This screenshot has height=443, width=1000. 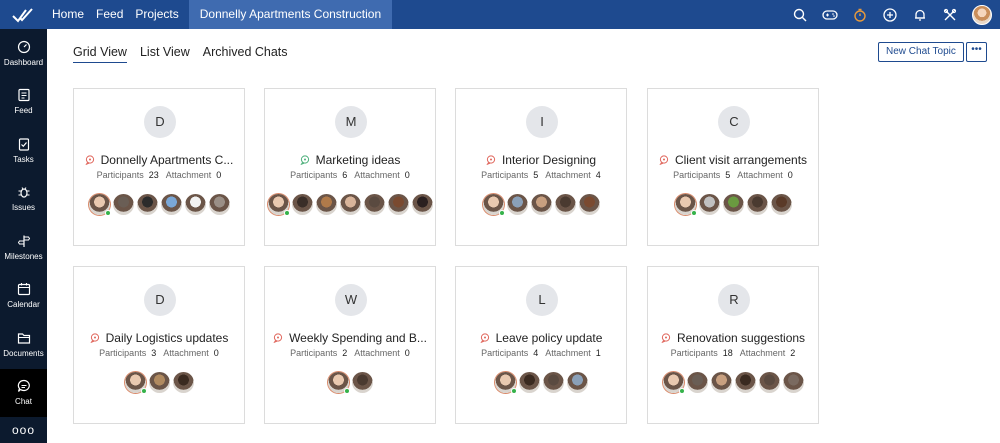 What do you see at coordinates (23, 102) in the screenshot?
I see `sidebar-item-feed: Feed` at bounding box center [23, 102].